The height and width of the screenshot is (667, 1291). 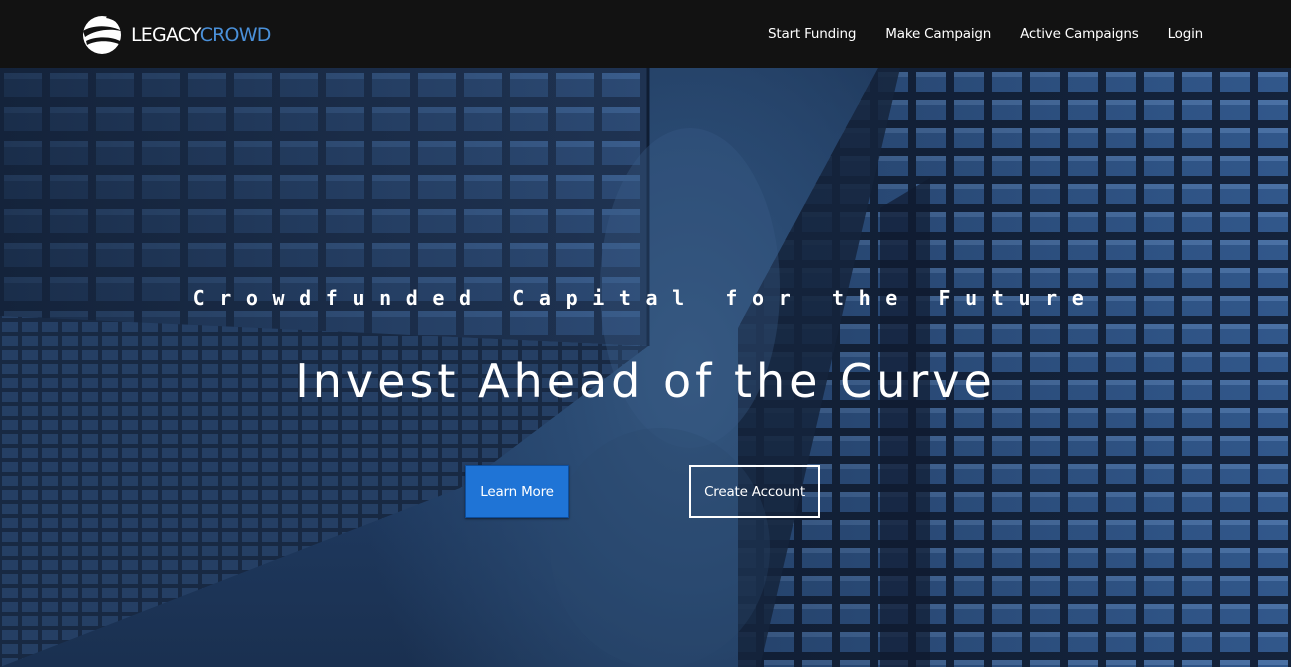 I want to click on brand-logo: LEGACYCROWD, so click(x=175, y=34).